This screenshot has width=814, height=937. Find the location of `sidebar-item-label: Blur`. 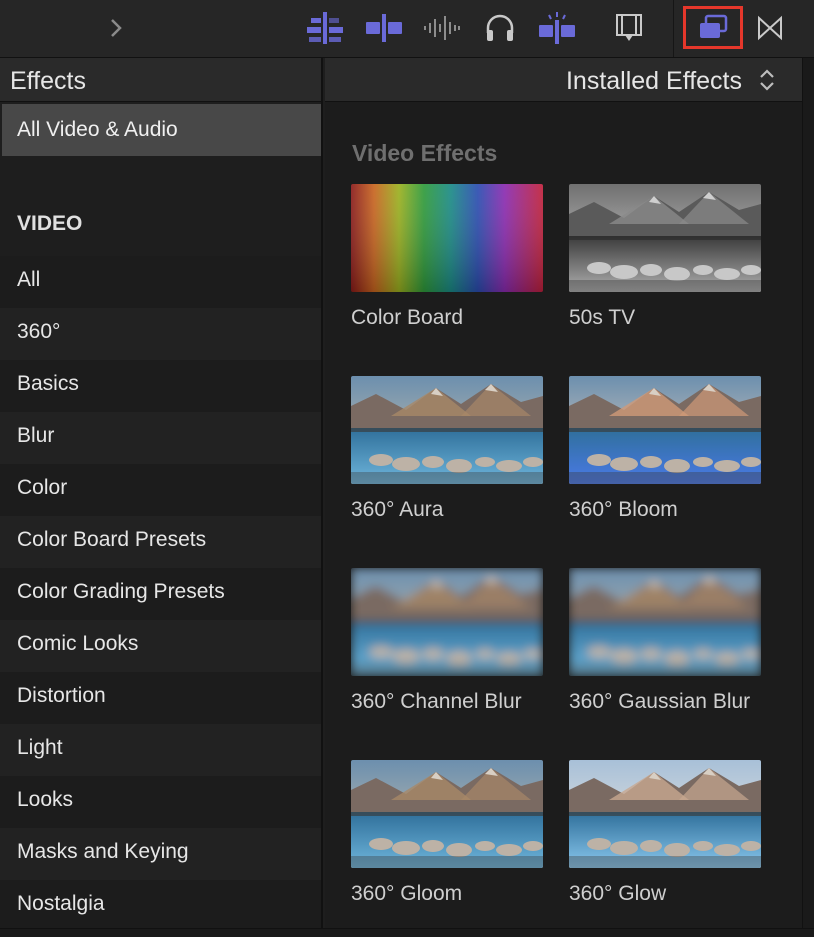

sidebar-item-label: Blur is located at coordinates (36, 435).